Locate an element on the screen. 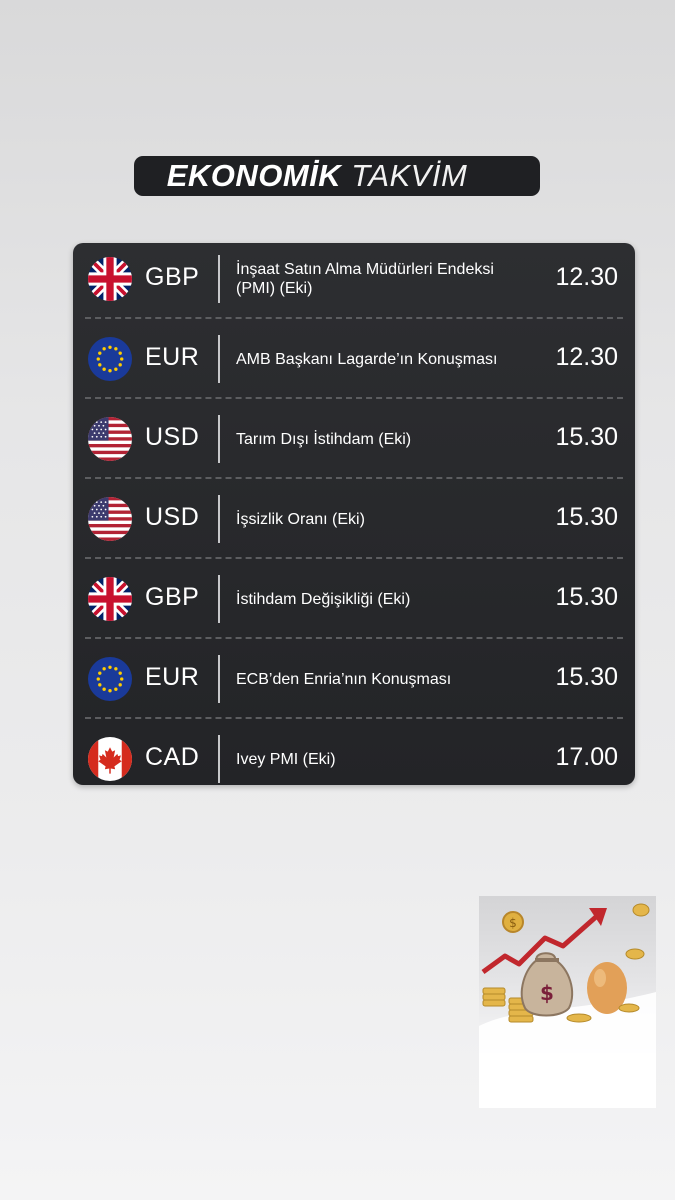 The width and height of the screenshot is (675, 1200). calendar-row: USD Tarım Dışı İstihdam (Eki) 15.30 is located at coordinates (354, 443).